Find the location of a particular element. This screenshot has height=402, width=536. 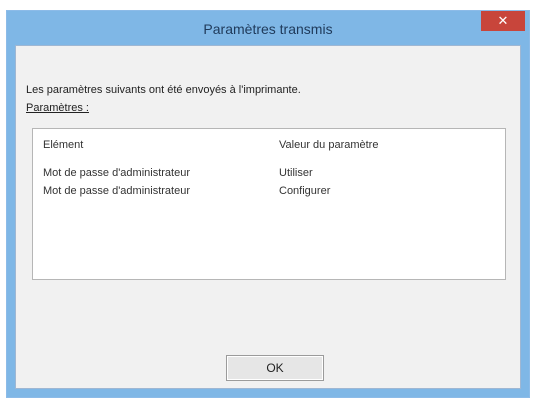

title-bar: Paramètres transmis ✕ is located at coordinates (268, 28).